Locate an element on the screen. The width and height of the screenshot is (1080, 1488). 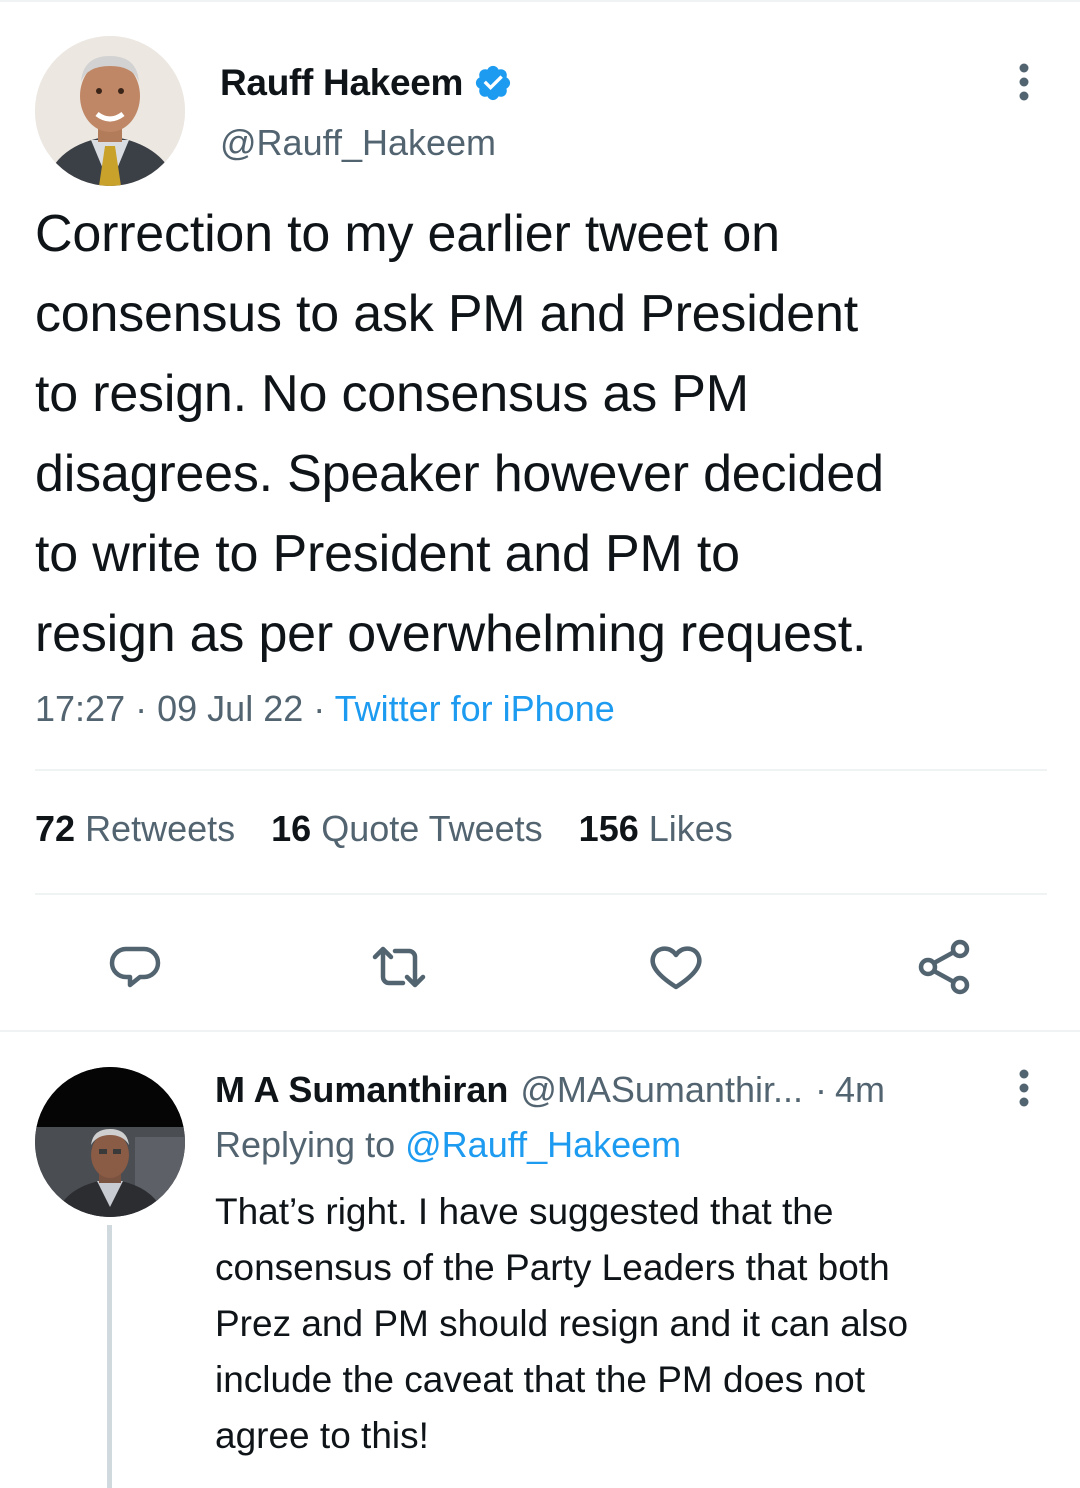
likes-stat: 156 Likes is located at coordinates (656, 829).